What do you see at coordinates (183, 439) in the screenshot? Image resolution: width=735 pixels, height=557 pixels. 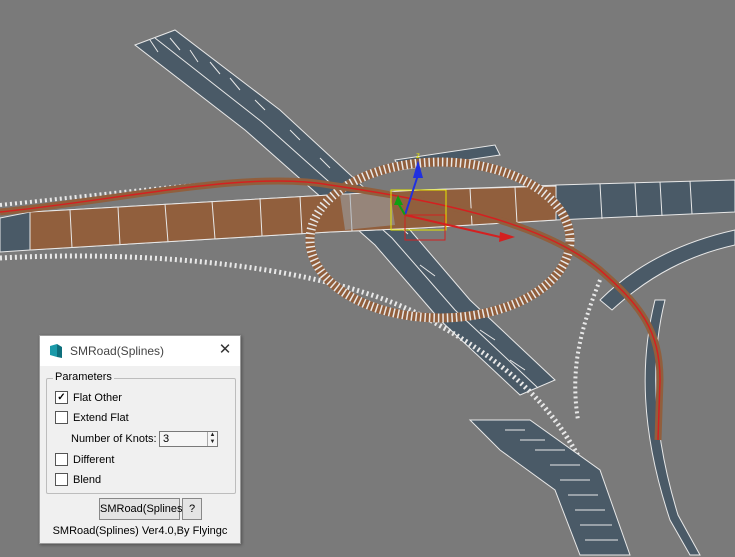 I see `knots-value: 3` at bounding box center [183, 439].